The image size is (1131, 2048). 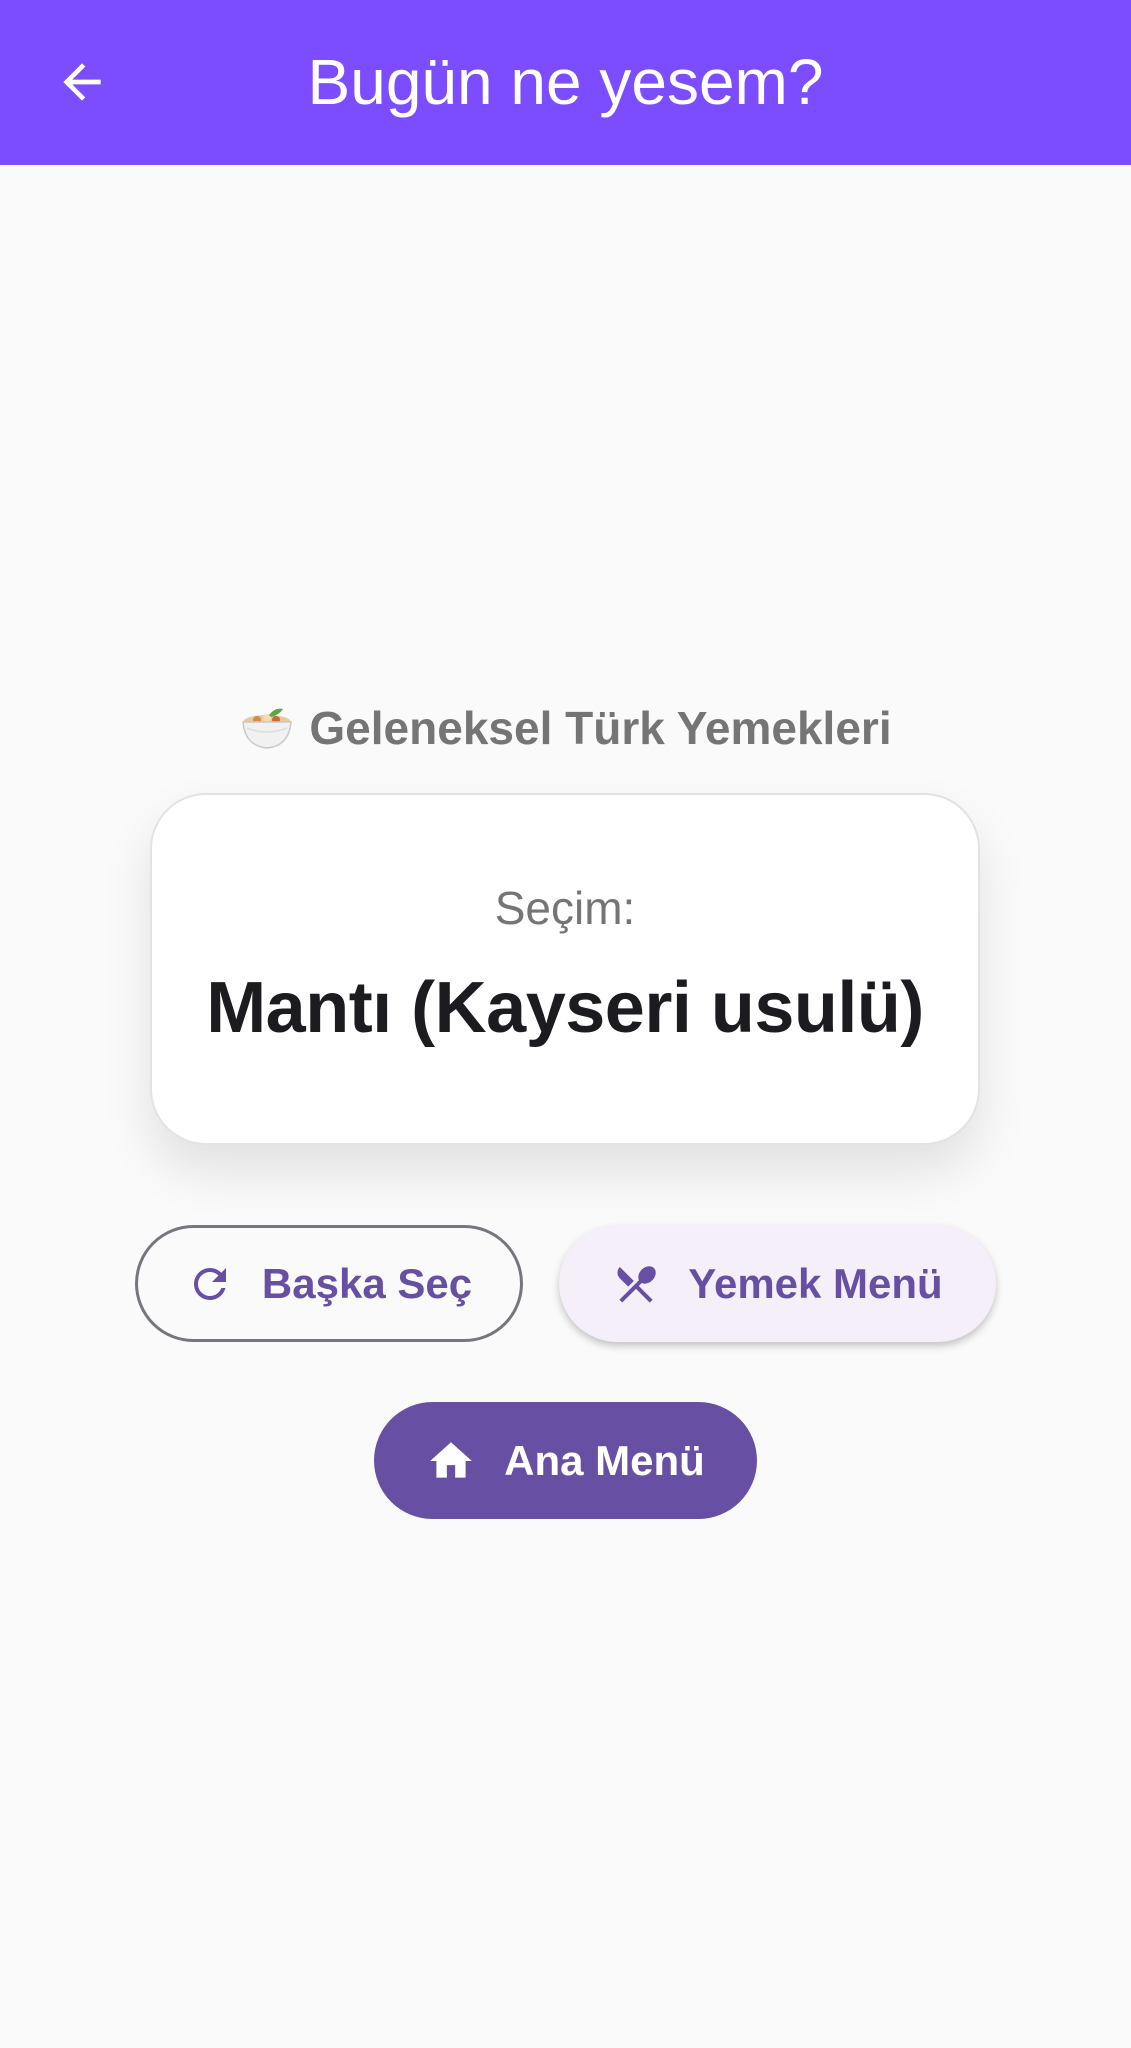 I want to click on utensils-crossed-icon, so click(x=636, y=1284).